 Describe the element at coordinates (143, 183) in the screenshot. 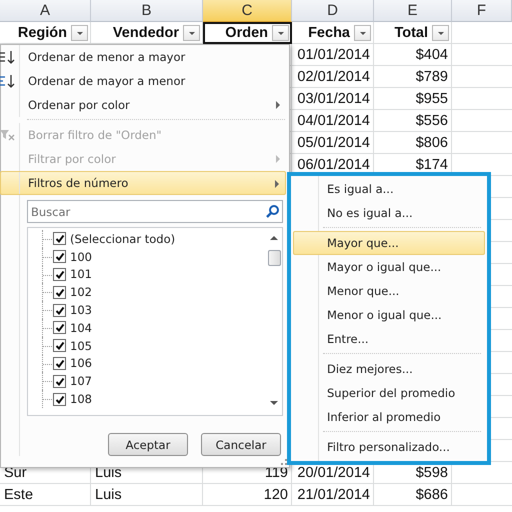

I see `menu-item: Filtros de número` at that location.